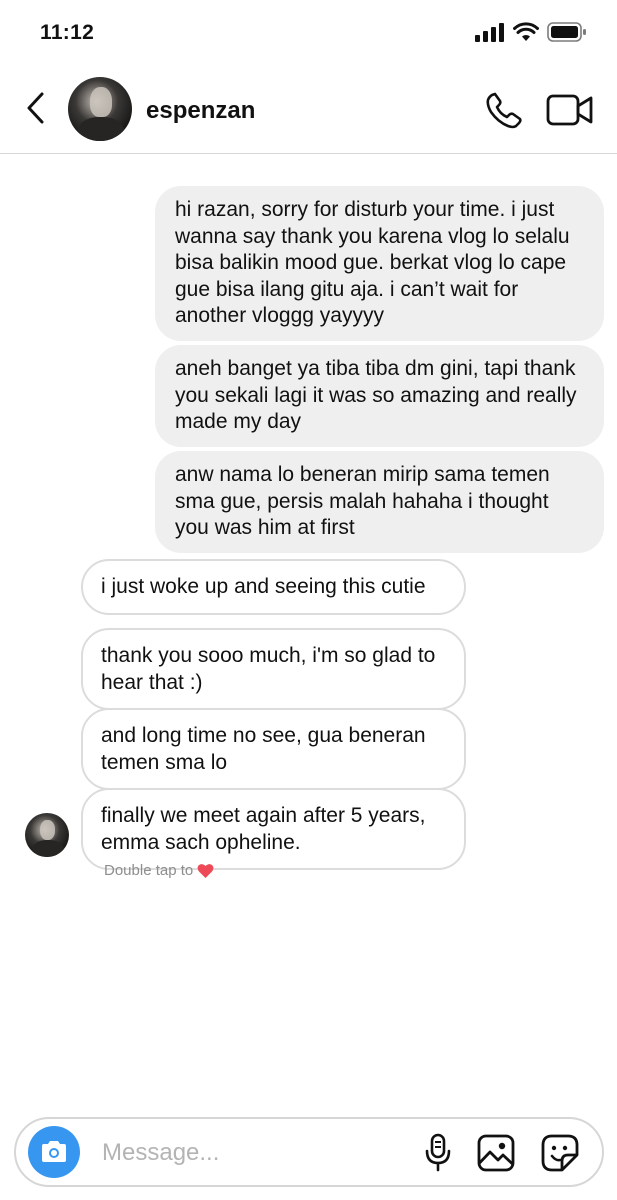 Image resolution: width=617 pixels, height=1200 pixels. I want to click on status-icons, so click(531, 32).